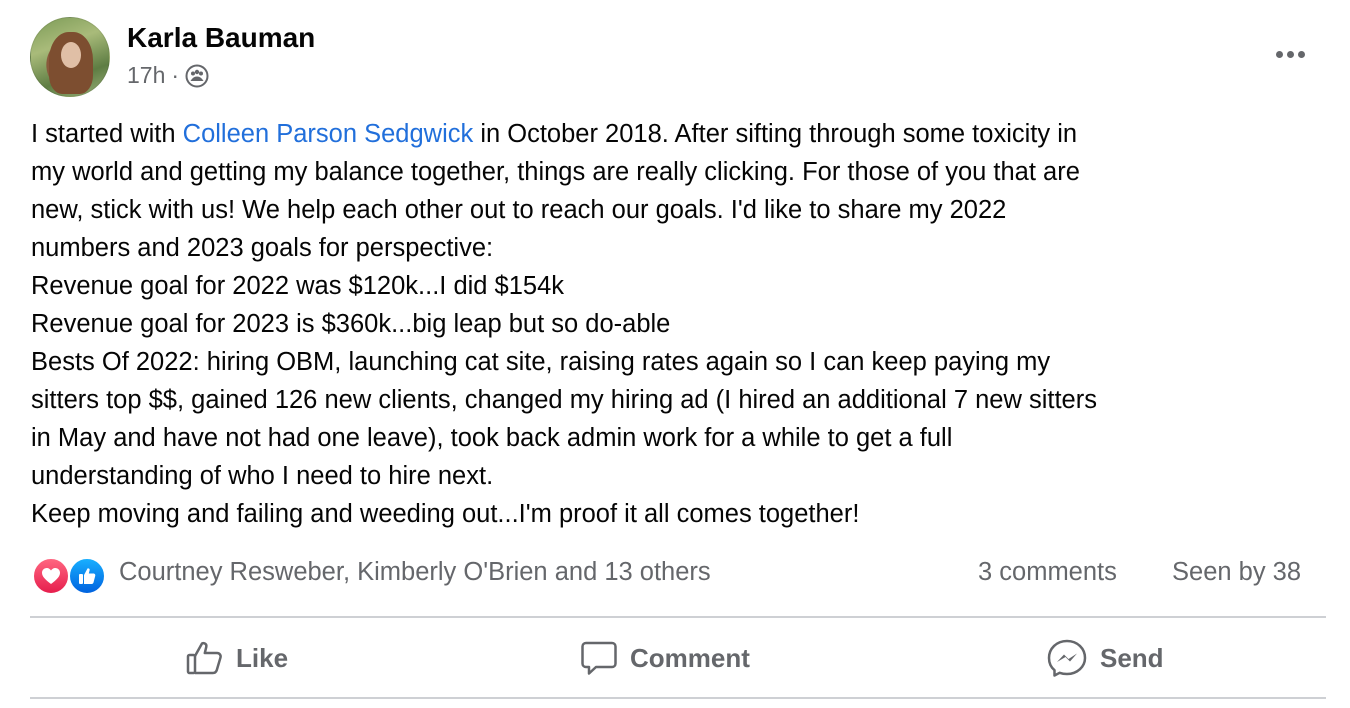  Describe the element at coordinates (51, 576) in the screenshot. I see `love-reaction-icon` at that location.